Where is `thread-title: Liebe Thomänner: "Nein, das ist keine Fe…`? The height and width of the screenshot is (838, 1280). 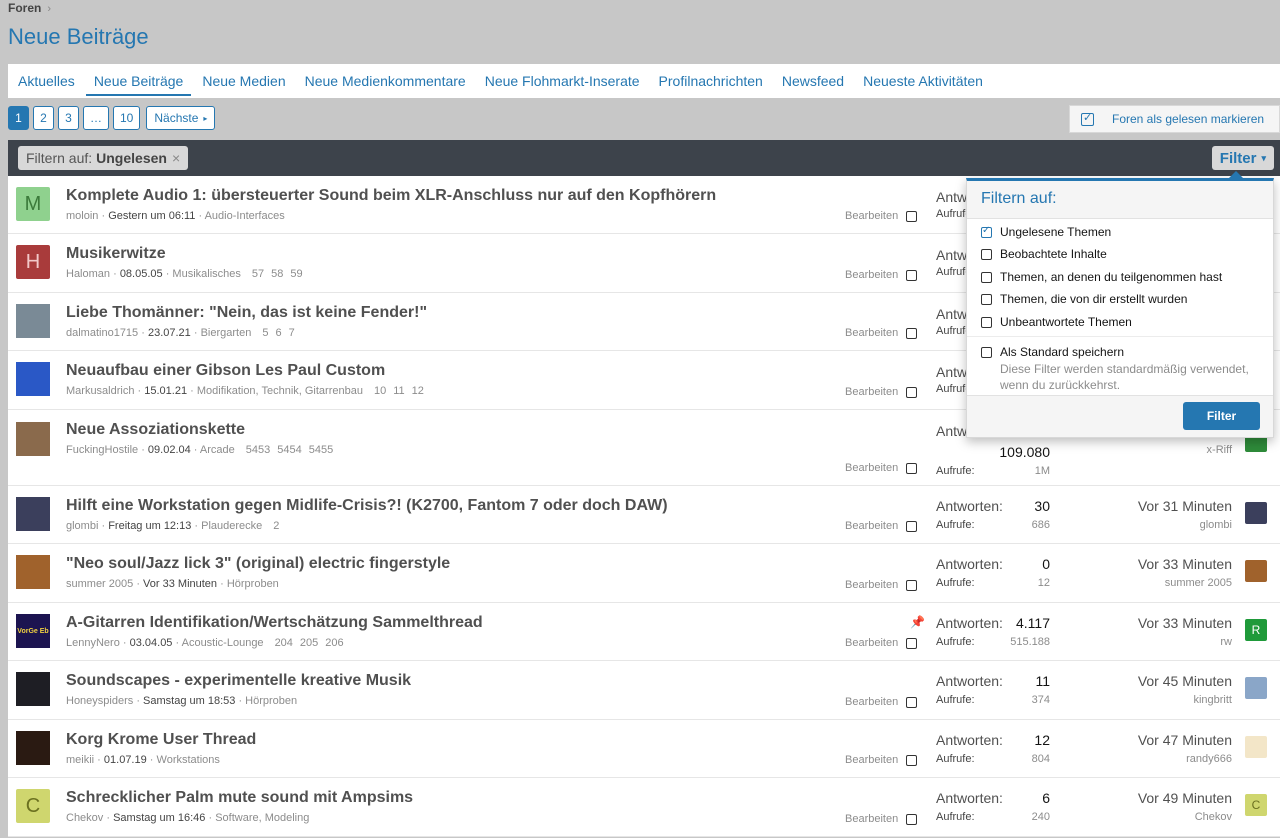 thread-title: Liebe Thomänner: "Nein, das ist keine Fe… is located at coordinates (246, 313).